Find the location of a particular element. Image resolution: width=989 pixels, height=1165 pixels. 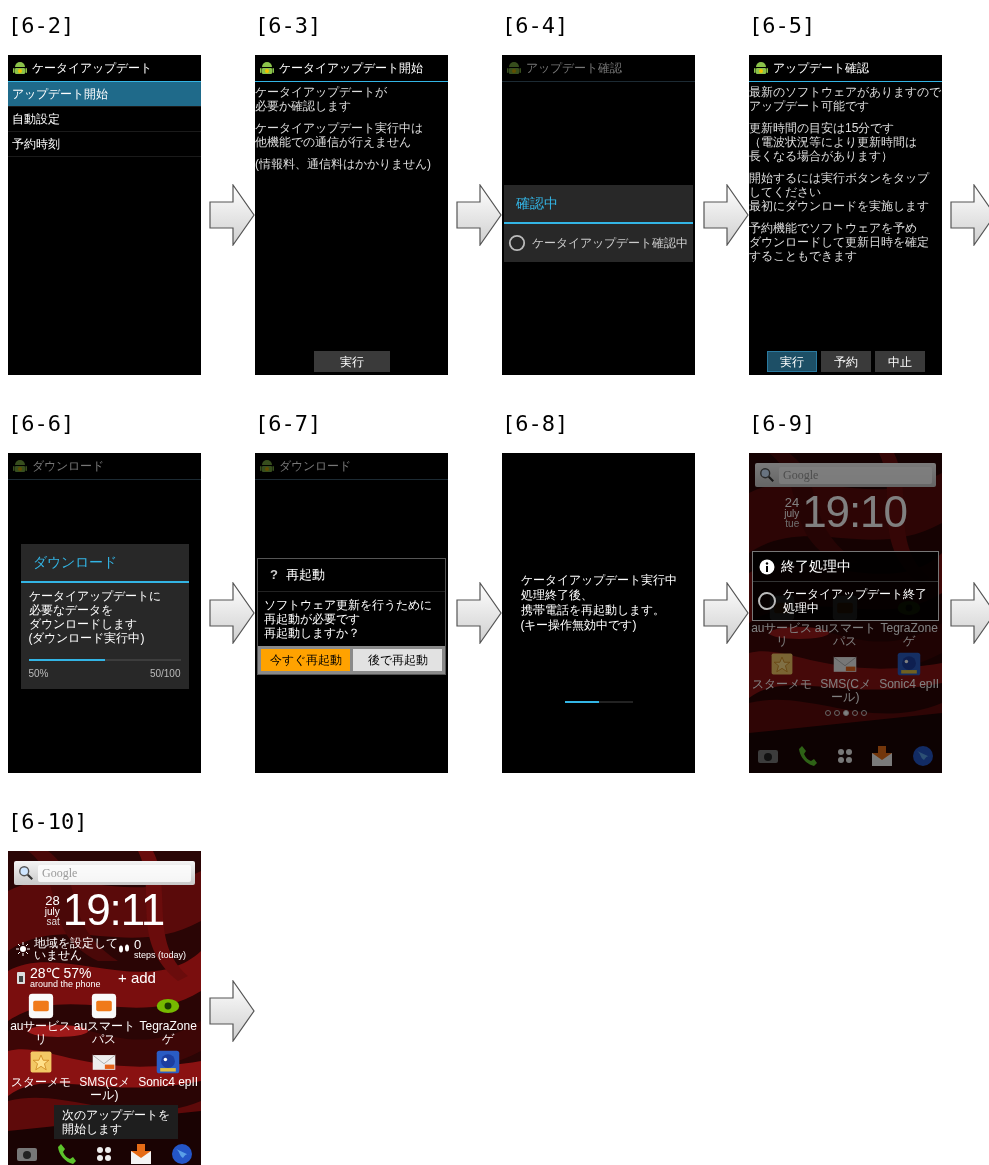

message-line: してください is located at coordinates (785, 192).